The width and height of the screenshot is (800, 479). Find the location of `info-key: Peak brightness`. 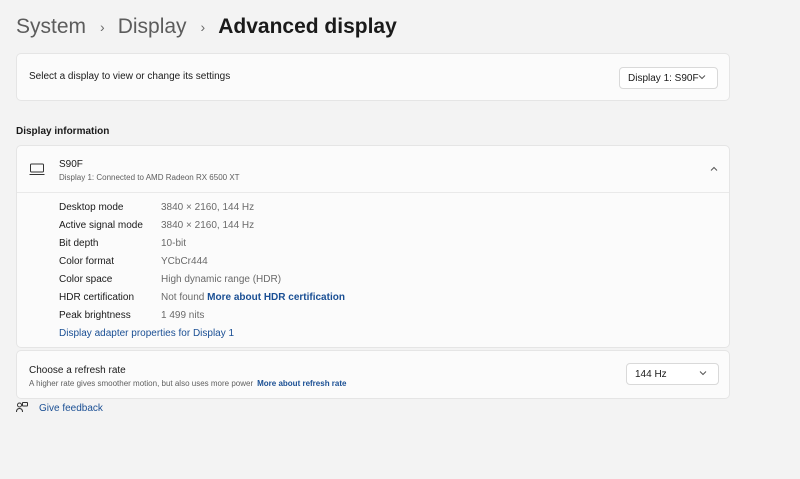

info-key: Peak brightness is located at coordinates (95, 315).